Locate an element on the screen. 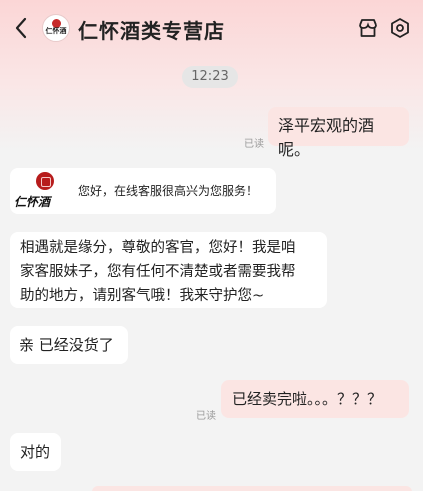  shop-name: 仁怀酒类专营店 is located at coordinates (151, 29).